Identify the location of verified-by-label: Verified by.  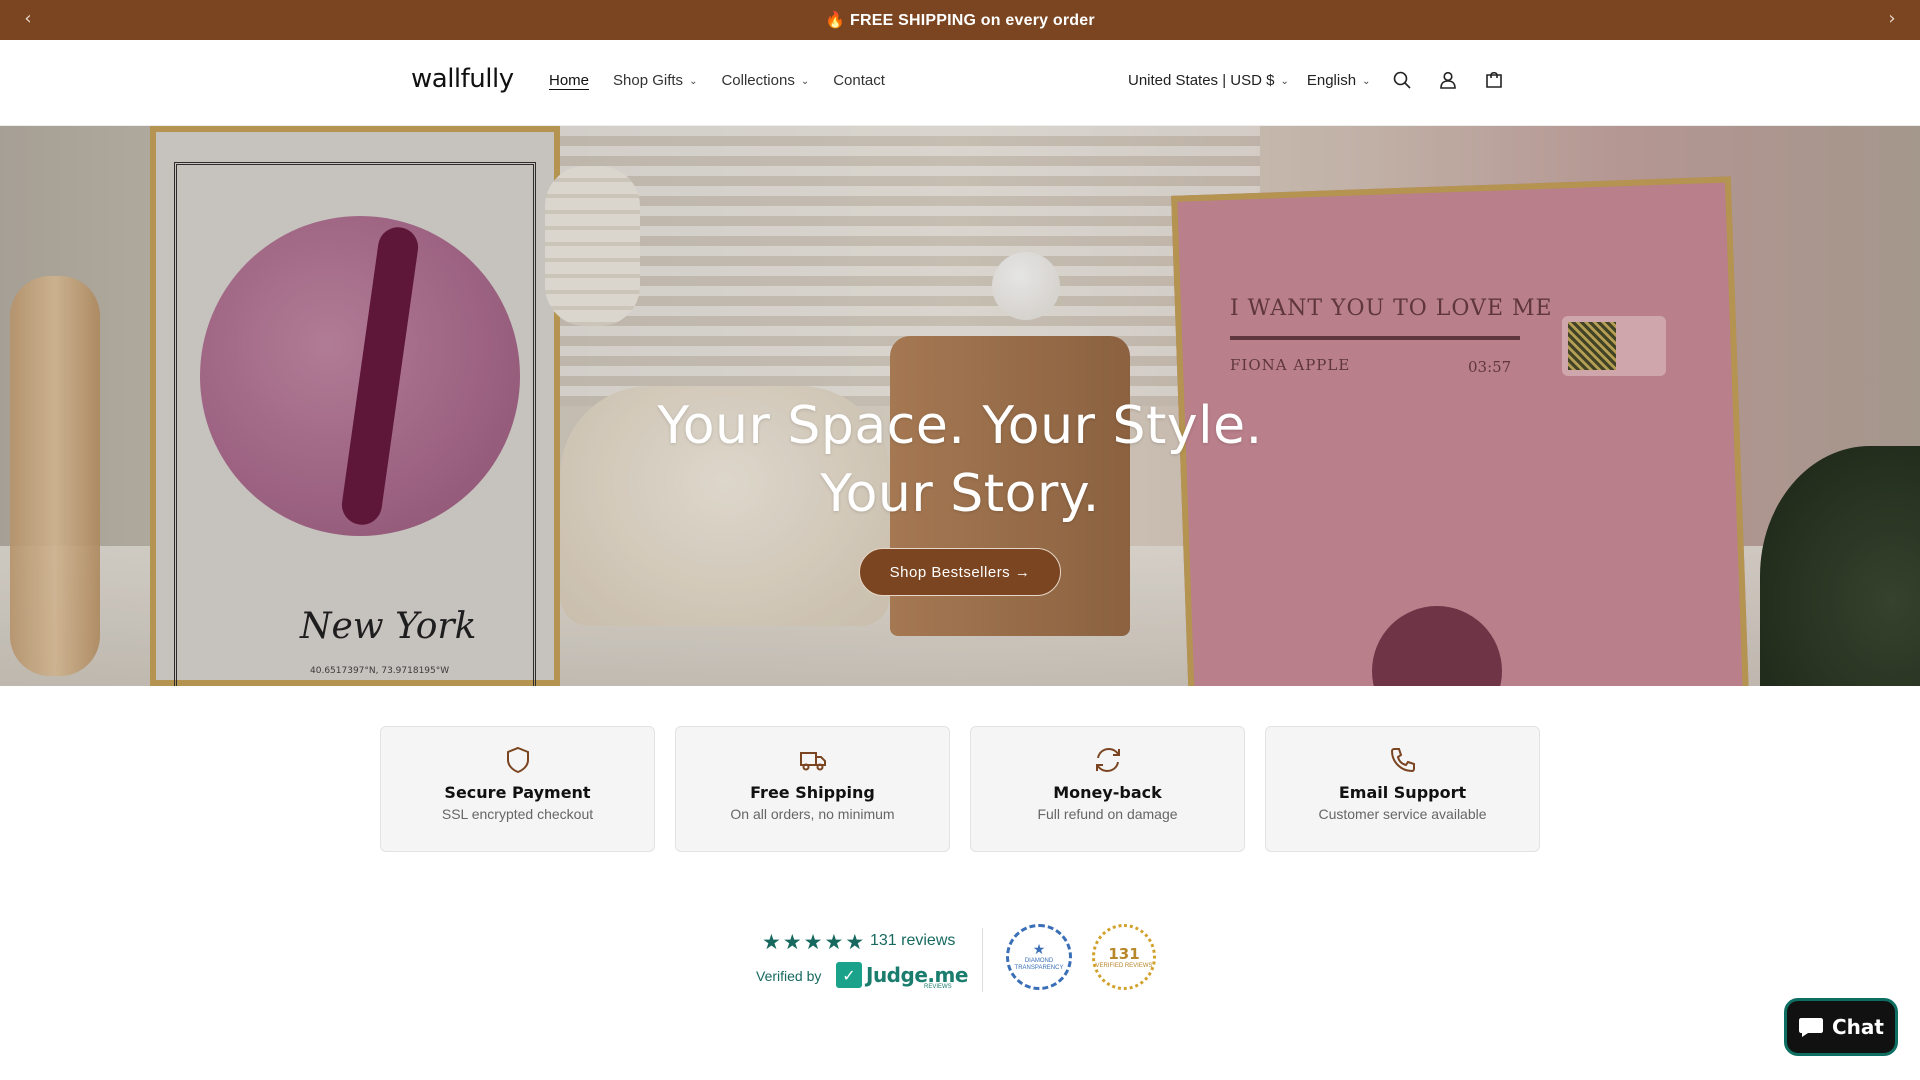
(789, 976).